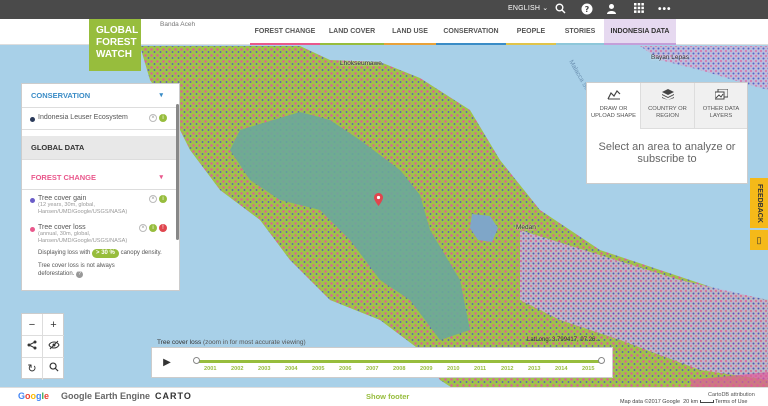 This screenshot has width=768, height=406. What do you see at coordinates (670, 57) in the screenshot?
I see `map-label-bayan-lepas: Bayan Lepas` at bounding box center [670, 57].